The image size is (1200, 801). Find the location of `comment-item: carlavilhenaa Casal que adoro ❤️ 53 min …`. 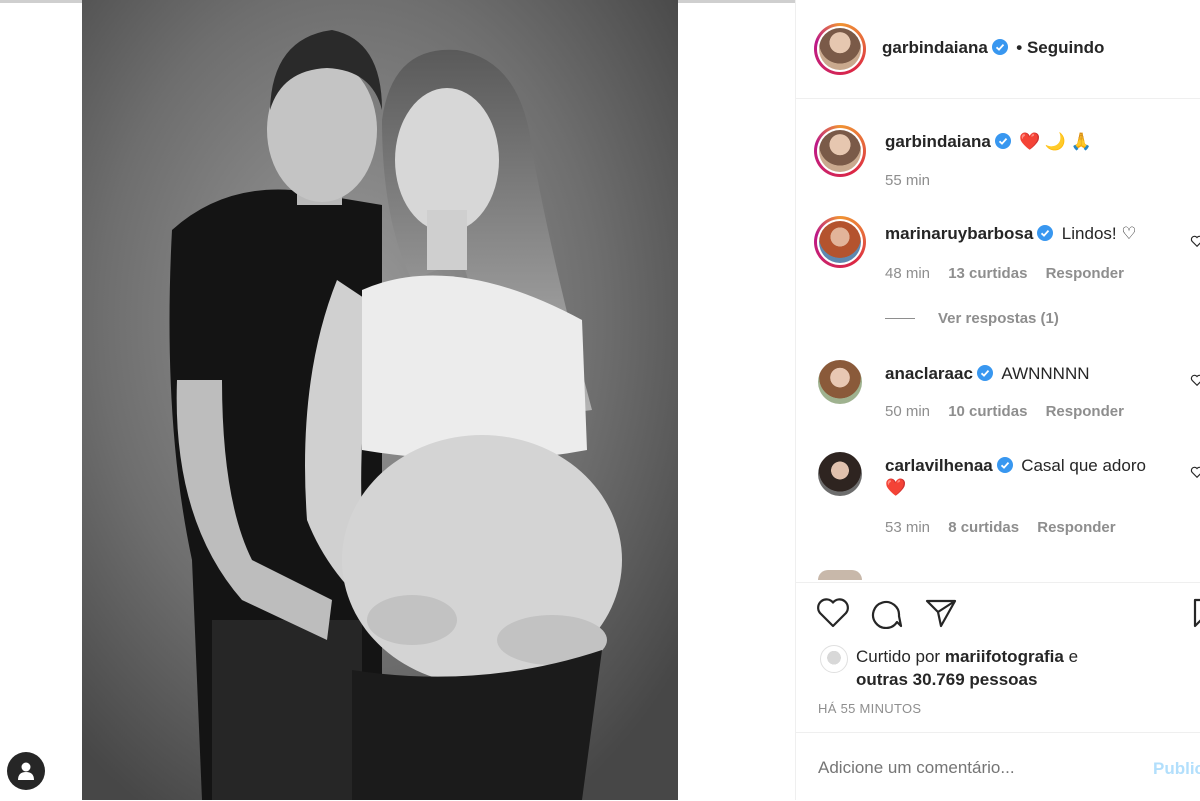

comment-item: carlavilhenaa Casal que adoro ❤️ 53 min … is located at coordinates (998, 500).